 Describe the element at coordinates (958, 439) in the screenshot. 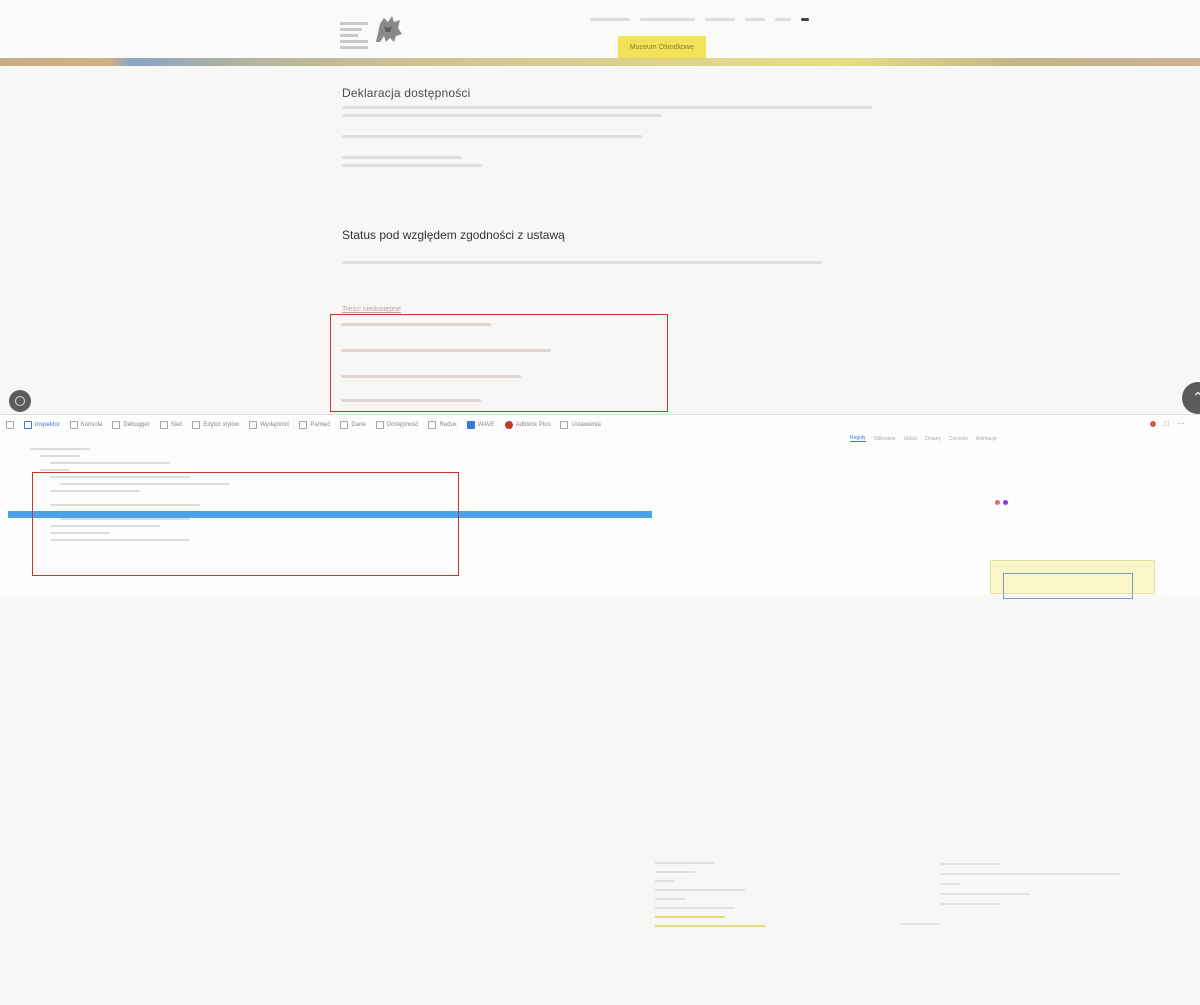

I see `panel-tab-fonts: Czcionki` at that location.